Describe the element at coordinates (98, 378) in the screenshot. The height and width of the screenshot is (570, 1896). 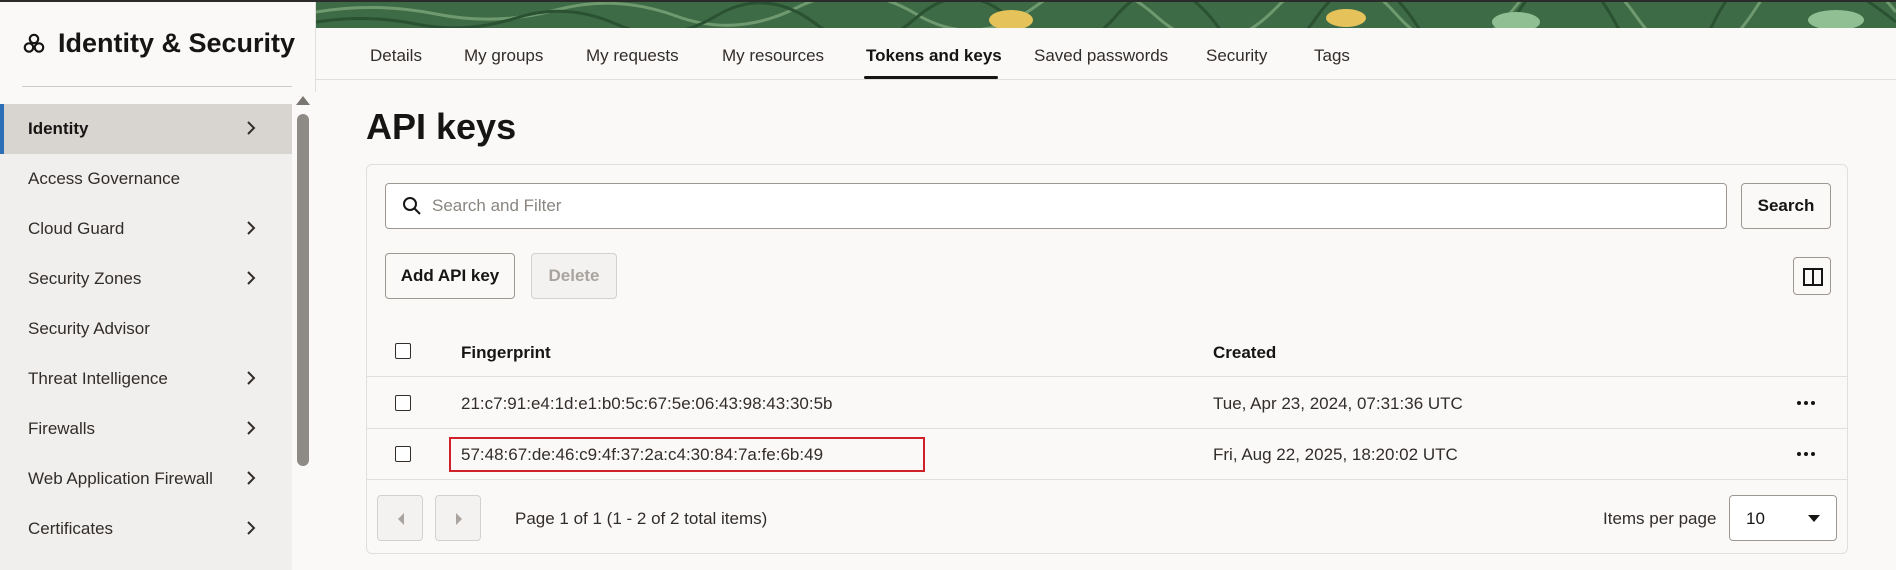
I see `sidebar-item-label: Threat Intelligence` at that location.